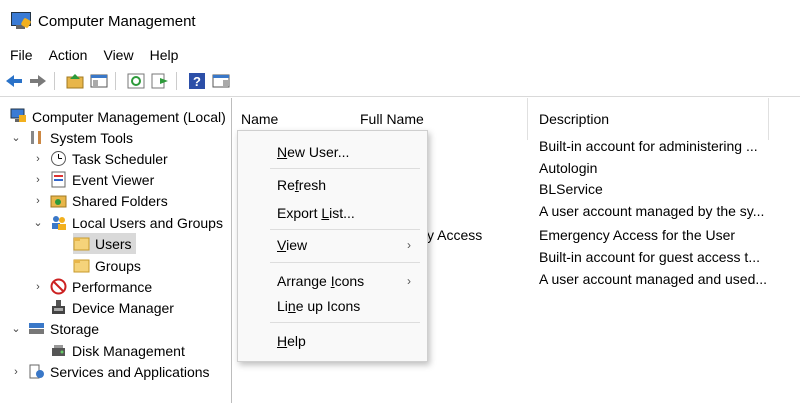 The image size is (800, 403). I want to click on tree-item-label: Event Viewer, so click(113, 179).